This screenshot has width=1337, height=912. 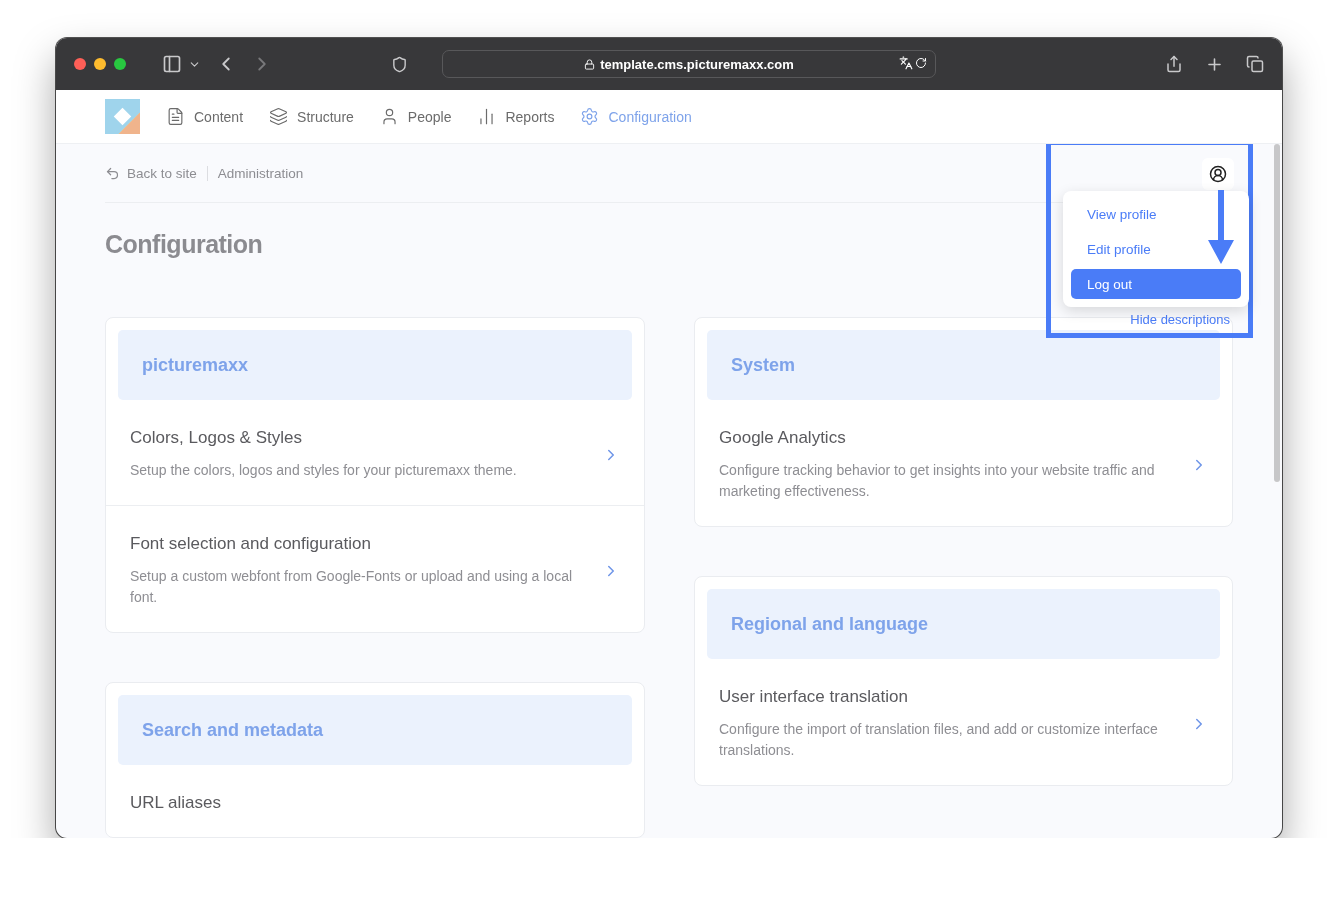 What do you see at coordinates (689, 64) in the screenshot?
I see `address-bar: template.cms.picturemaxx.com` at bounding box center [689, 64].